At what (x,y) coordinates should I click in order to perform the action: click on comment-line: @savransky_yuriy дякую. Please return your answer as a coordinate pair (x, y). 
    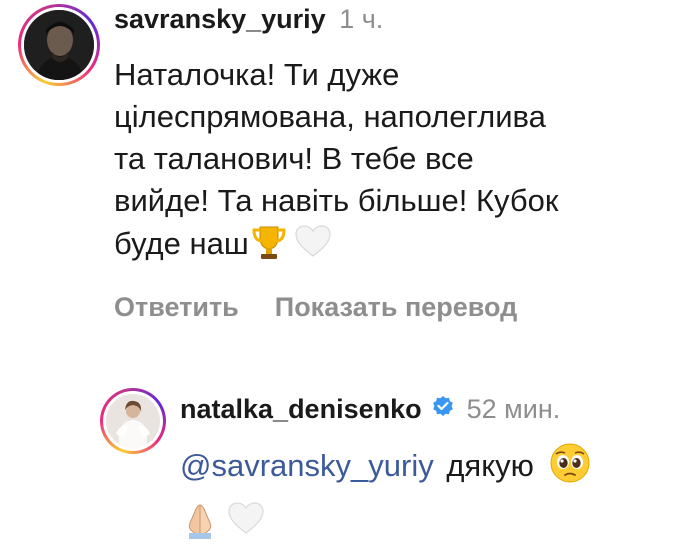
    Looking at the image, I should click on (440, 468).